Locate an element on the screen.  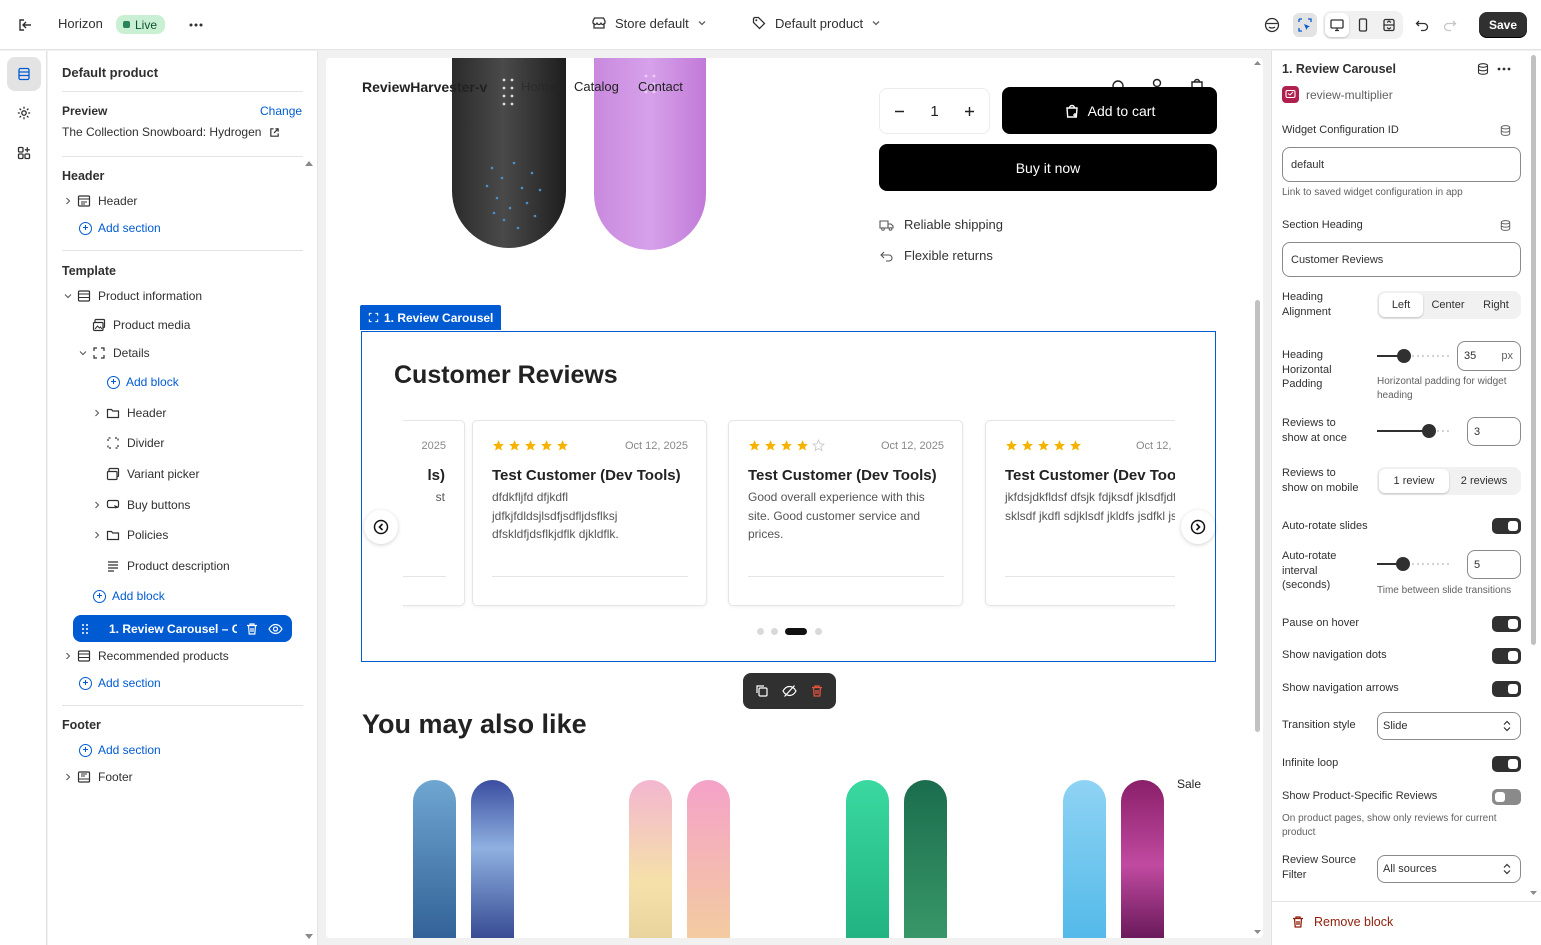
section-heading-input: Customer Reviews is located at coordinates (1401, 259).